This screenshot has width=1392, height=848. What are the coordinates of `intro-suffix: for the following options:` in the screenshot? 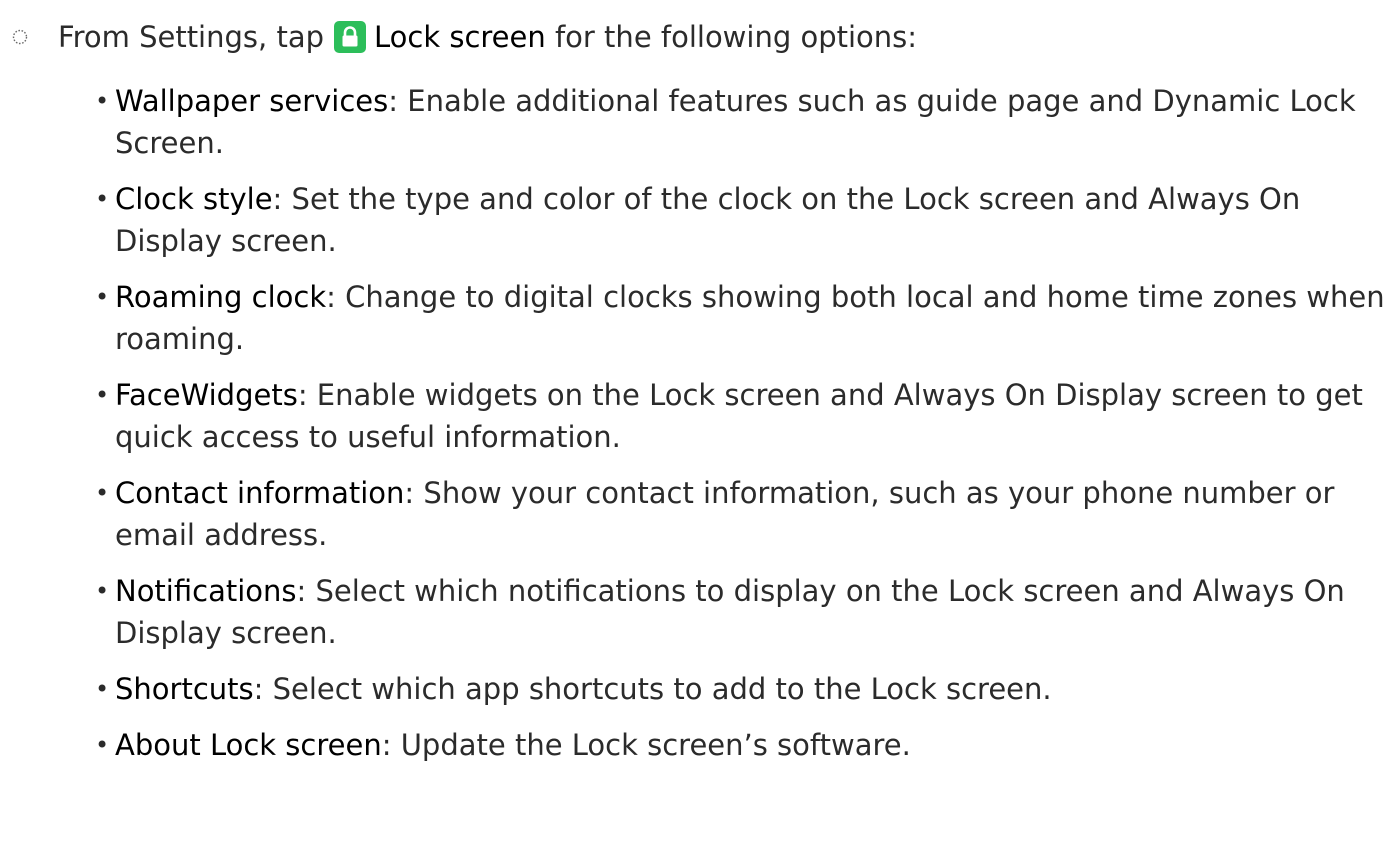 It's located at (736, 36).